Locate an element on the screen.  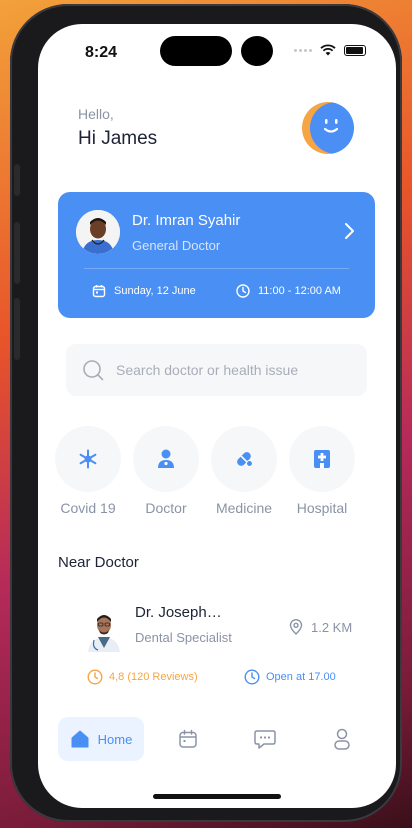
near-doctor-open-hours: Open at 17.00 is located at coordinates (290, 677).